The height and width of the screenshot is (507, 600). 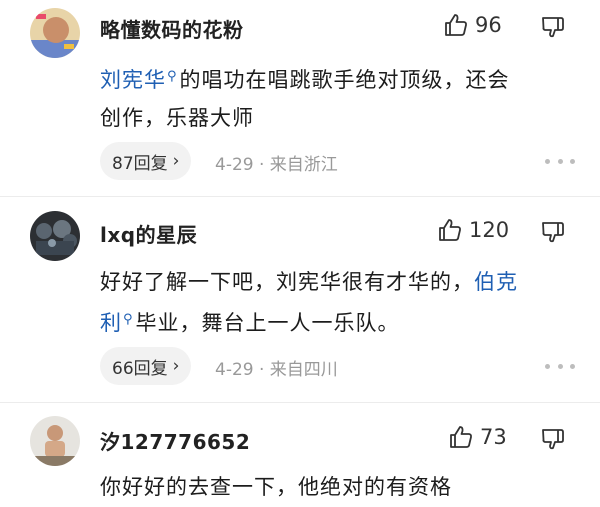 What do you see at coordinates (477, 437) in the screenshot?
I see `like-button: 73` at bounding box center [477, 437].